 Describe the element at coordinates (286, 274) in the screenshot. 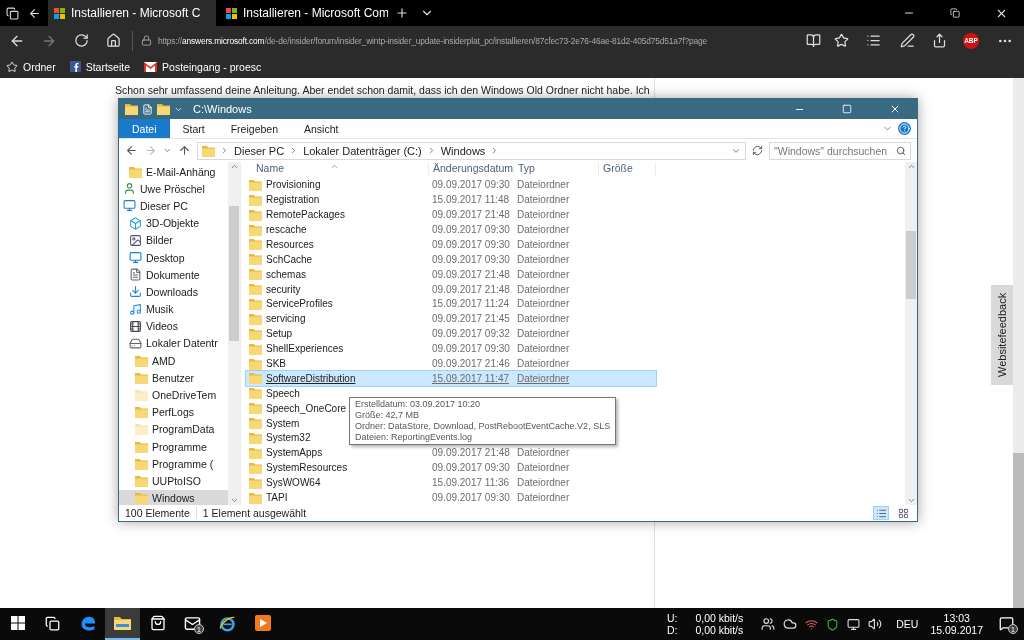

I see `file-name: schemas` at that location.